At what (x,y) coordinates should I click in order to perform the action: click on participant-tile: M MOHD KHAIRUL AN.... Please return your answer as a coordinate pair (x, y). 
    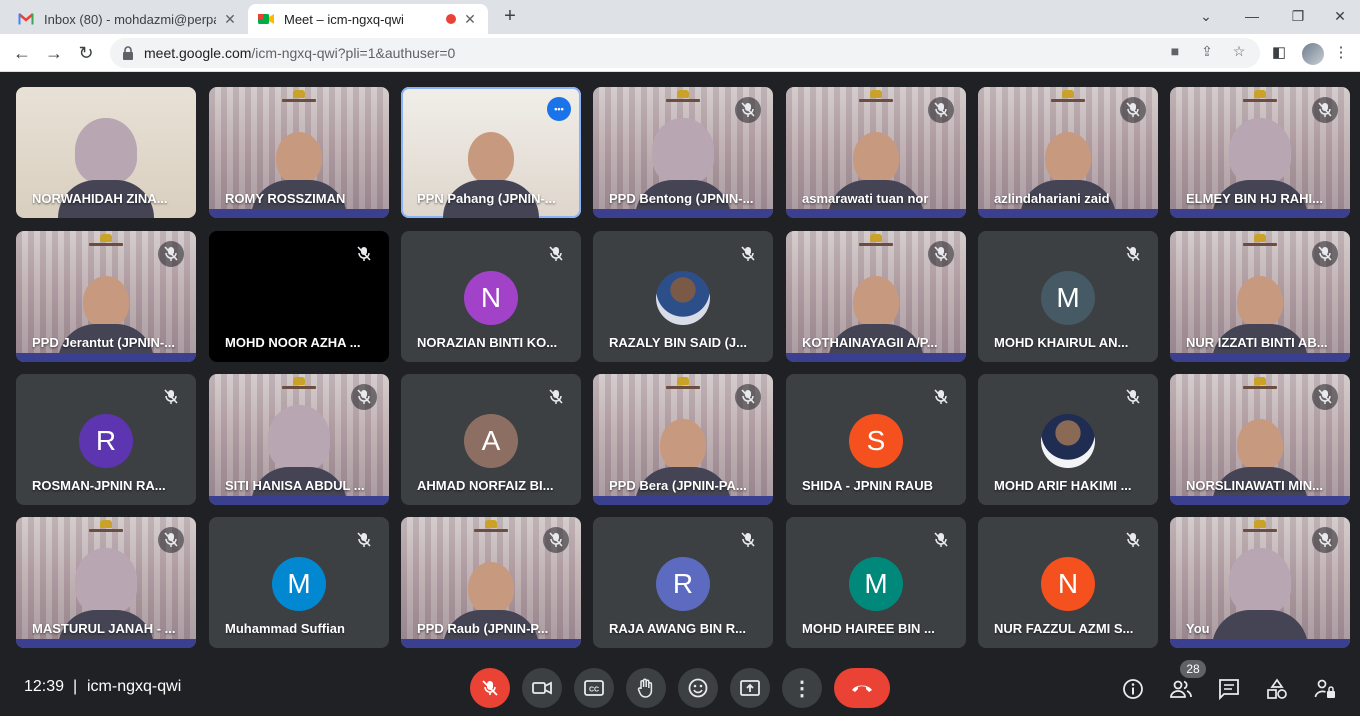
    Looking at the image, I should click on (1068, 296).